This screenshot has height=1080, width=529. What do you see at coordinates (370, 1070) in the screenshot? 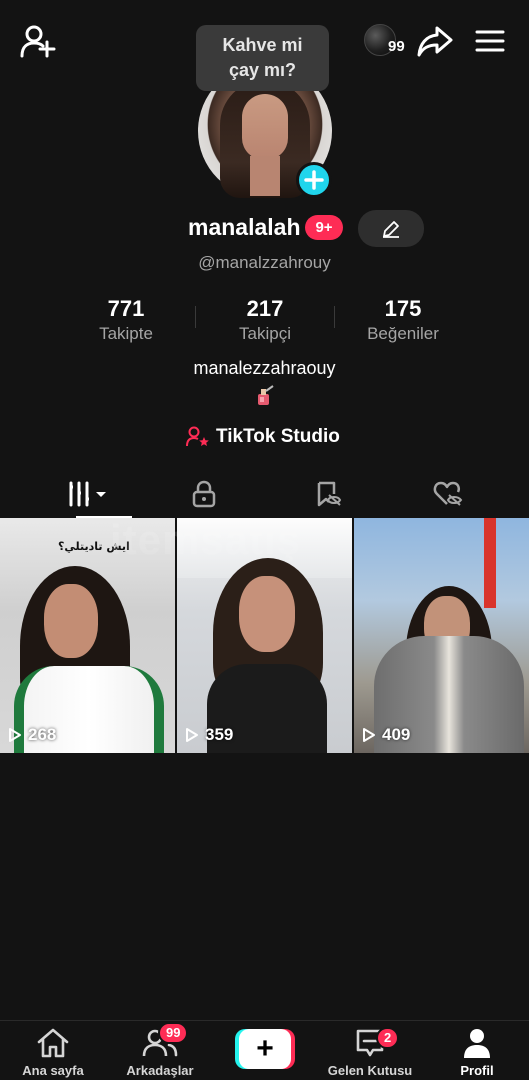
I see `nav-inbox-label: Gelen Kutusu` at bounding box center [370, 1070].